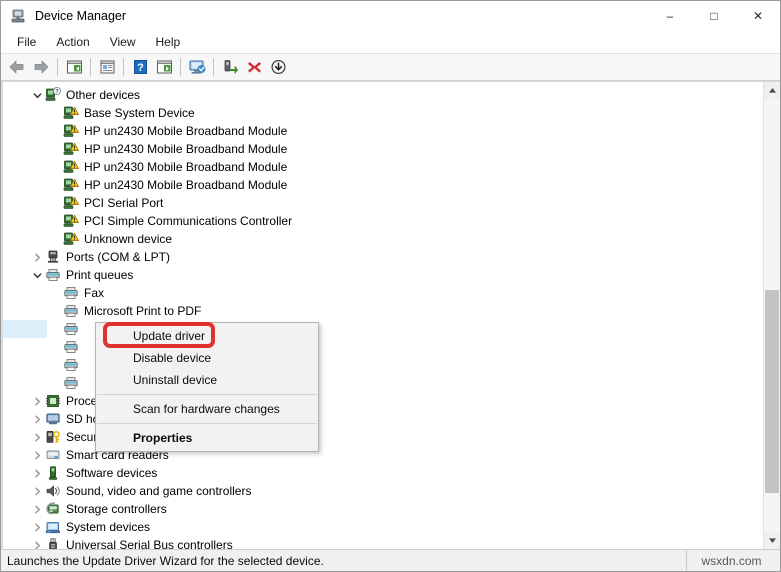 The image size is (781, 572). What do you see at coordinates (758, 16) in the screenshot?
I see `close-button: ✕` at bounding box center [758, 16].